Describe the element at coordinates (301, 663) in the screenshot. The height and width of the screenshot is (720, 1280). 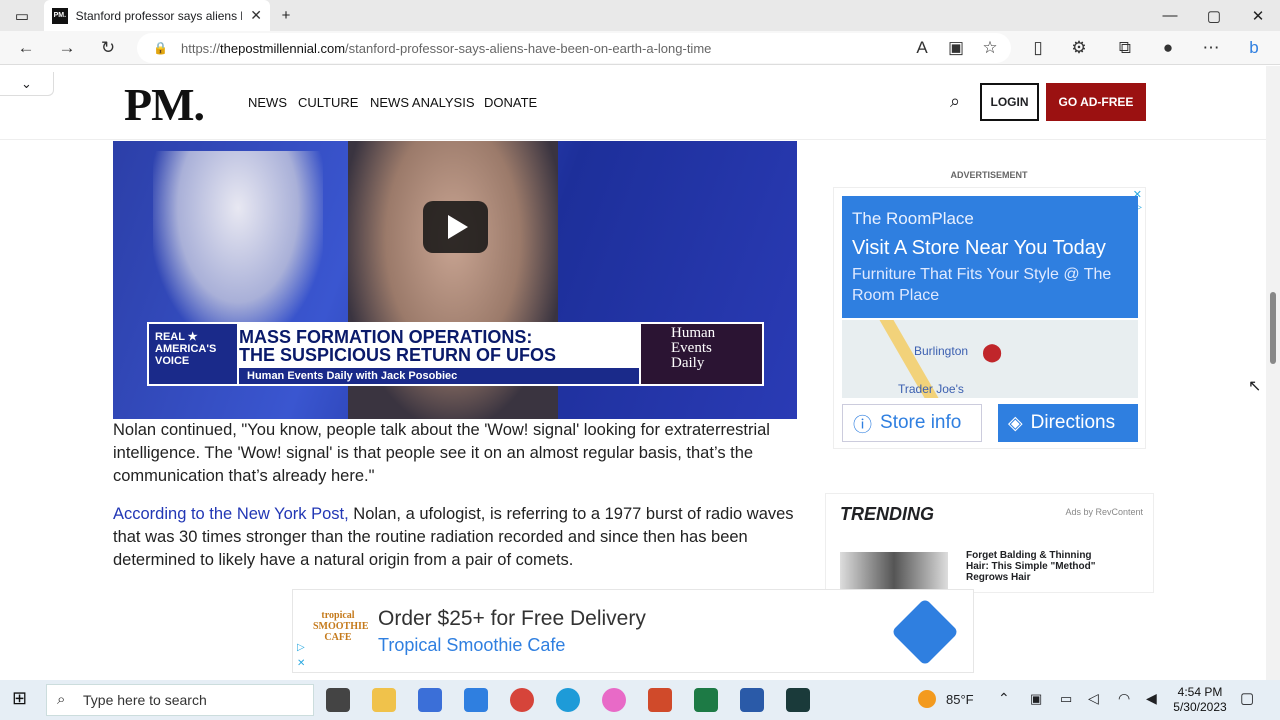
I see `ad-close-icon: ✕` at that location.